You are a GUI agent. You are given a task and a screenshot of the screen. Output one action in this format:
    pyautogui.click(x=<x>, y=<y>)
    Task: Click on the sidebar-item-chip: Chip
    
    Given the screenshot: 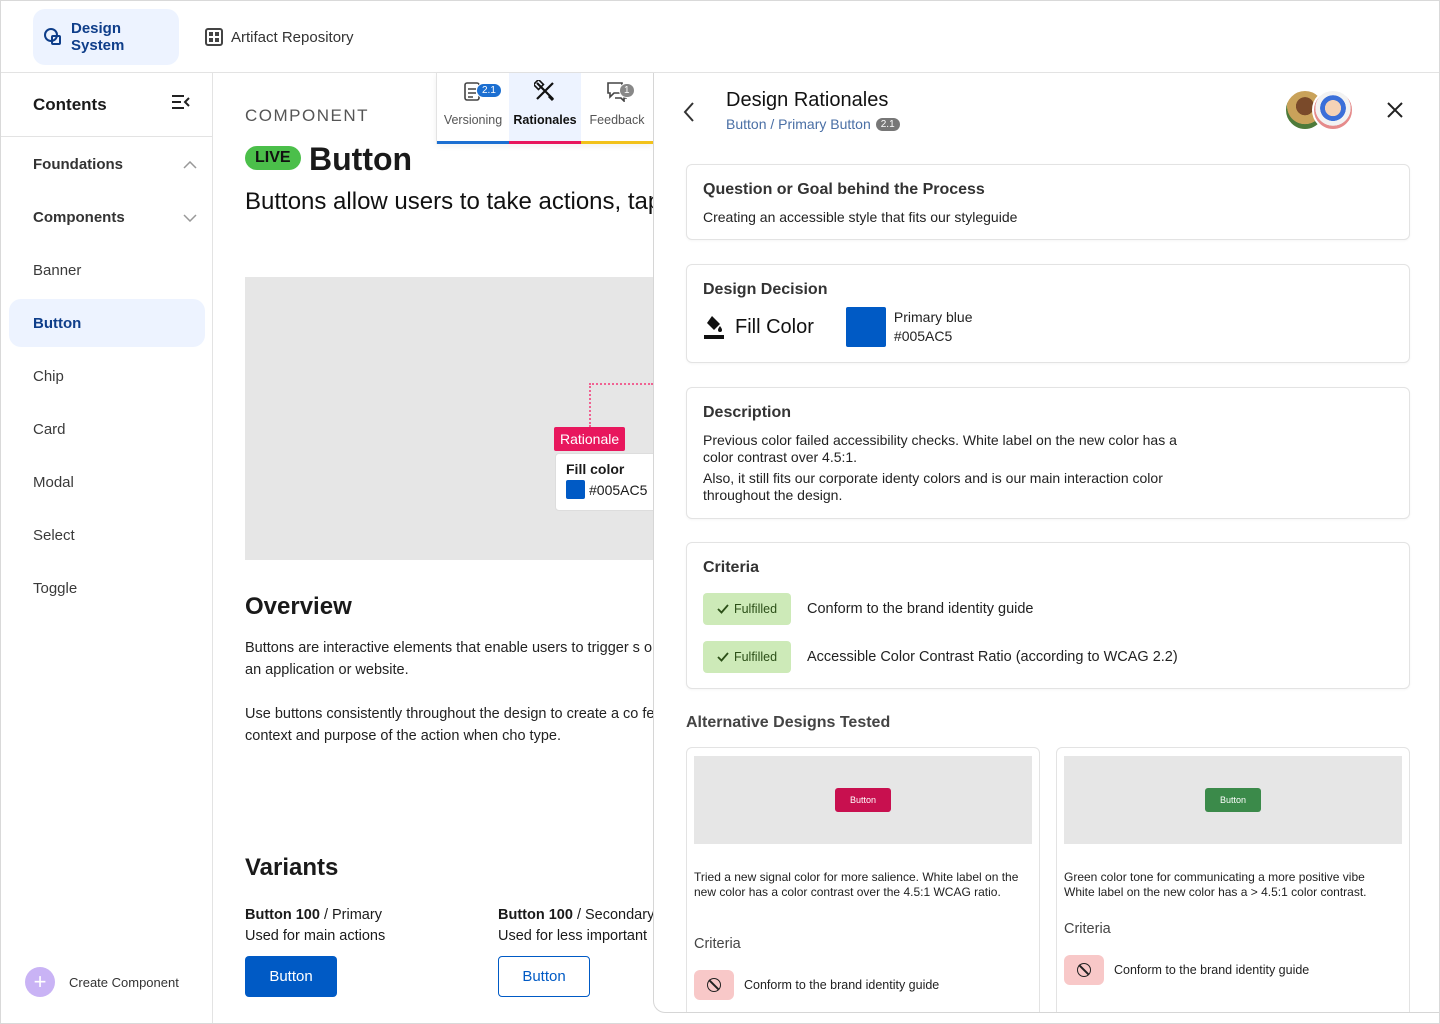 What is the action you would take?
    pyautogui.click(x=107, y=376)
    